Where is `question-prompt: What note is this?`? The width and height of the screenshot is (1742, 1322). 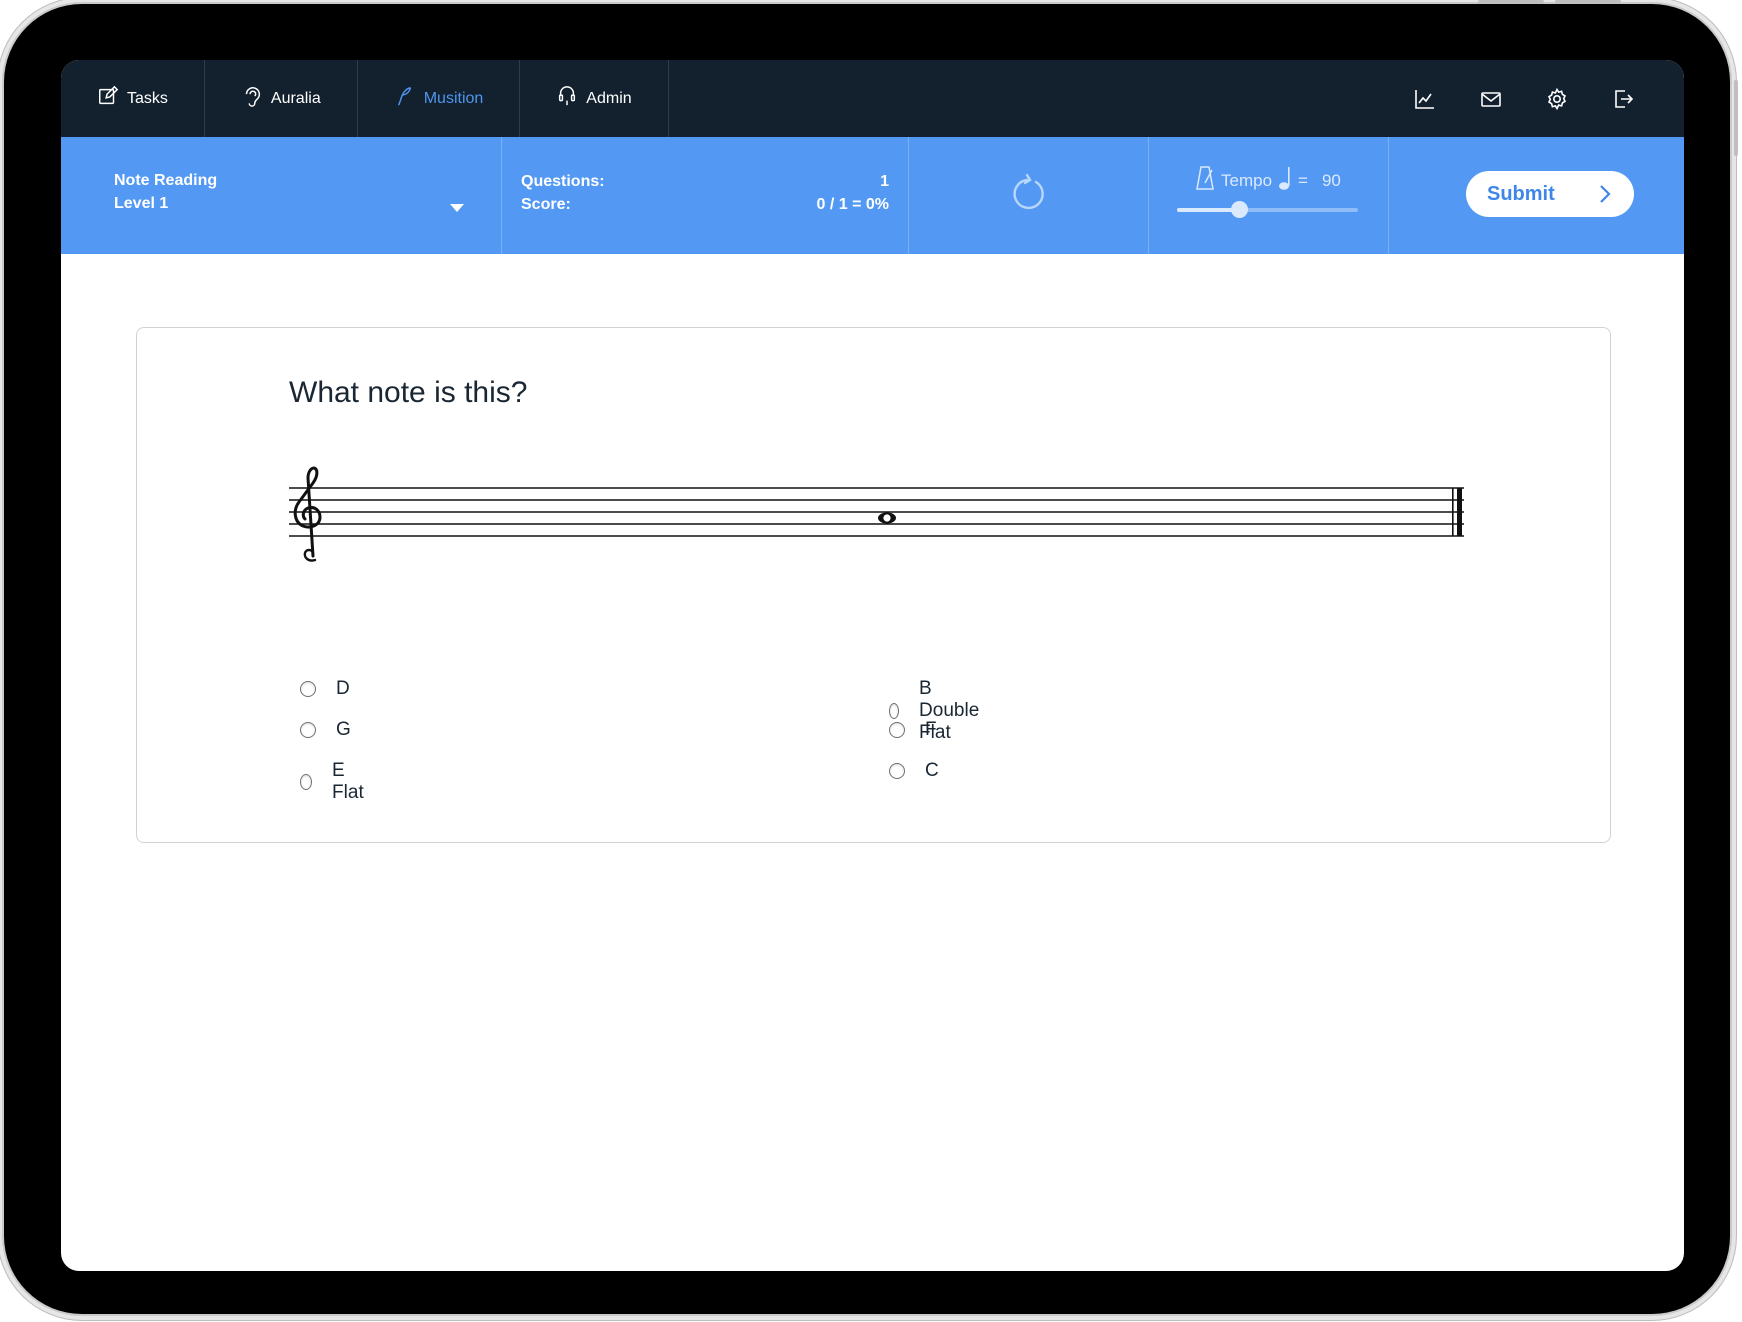 question-prompt: What note is this? is located at coordinates (408, 392).